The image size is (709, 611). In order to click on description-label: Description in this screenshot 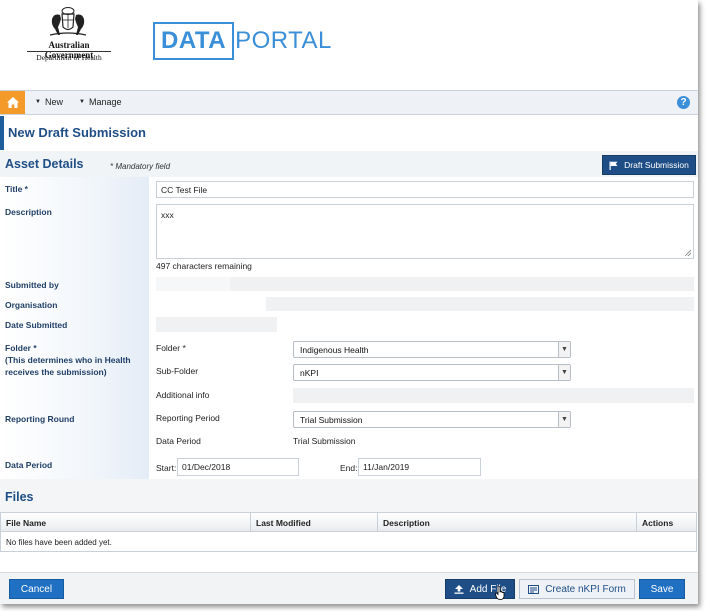, I will do `click(28, 212)`.